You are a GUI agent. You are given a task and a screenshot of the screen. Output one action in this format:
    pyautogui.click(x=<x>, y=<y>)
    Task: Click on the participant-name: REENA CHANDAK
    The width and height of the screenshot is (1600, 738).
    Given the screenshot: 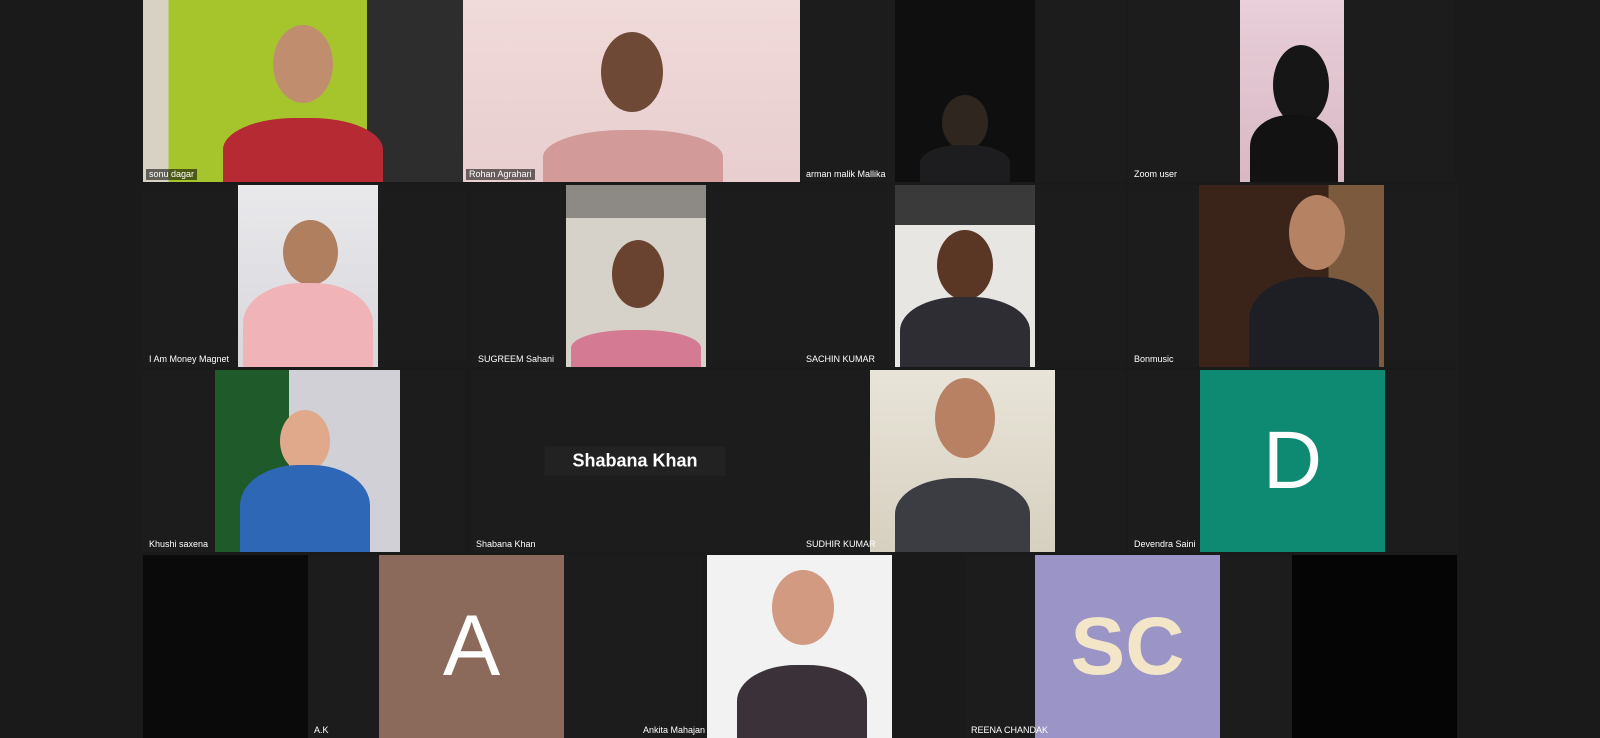 What is the action you would take?
    pyautogui.click(x=1010, y=730)
    